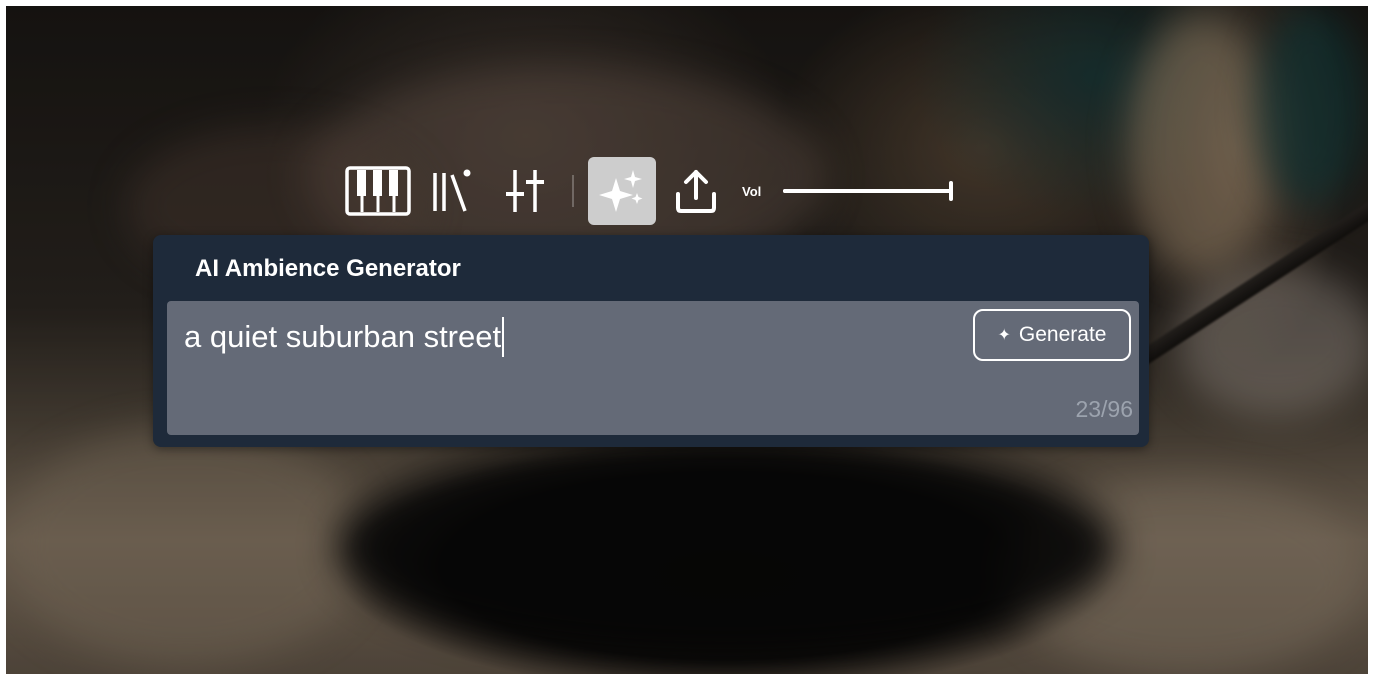  I want to click on toolbar: Vol, so click(649, 191).